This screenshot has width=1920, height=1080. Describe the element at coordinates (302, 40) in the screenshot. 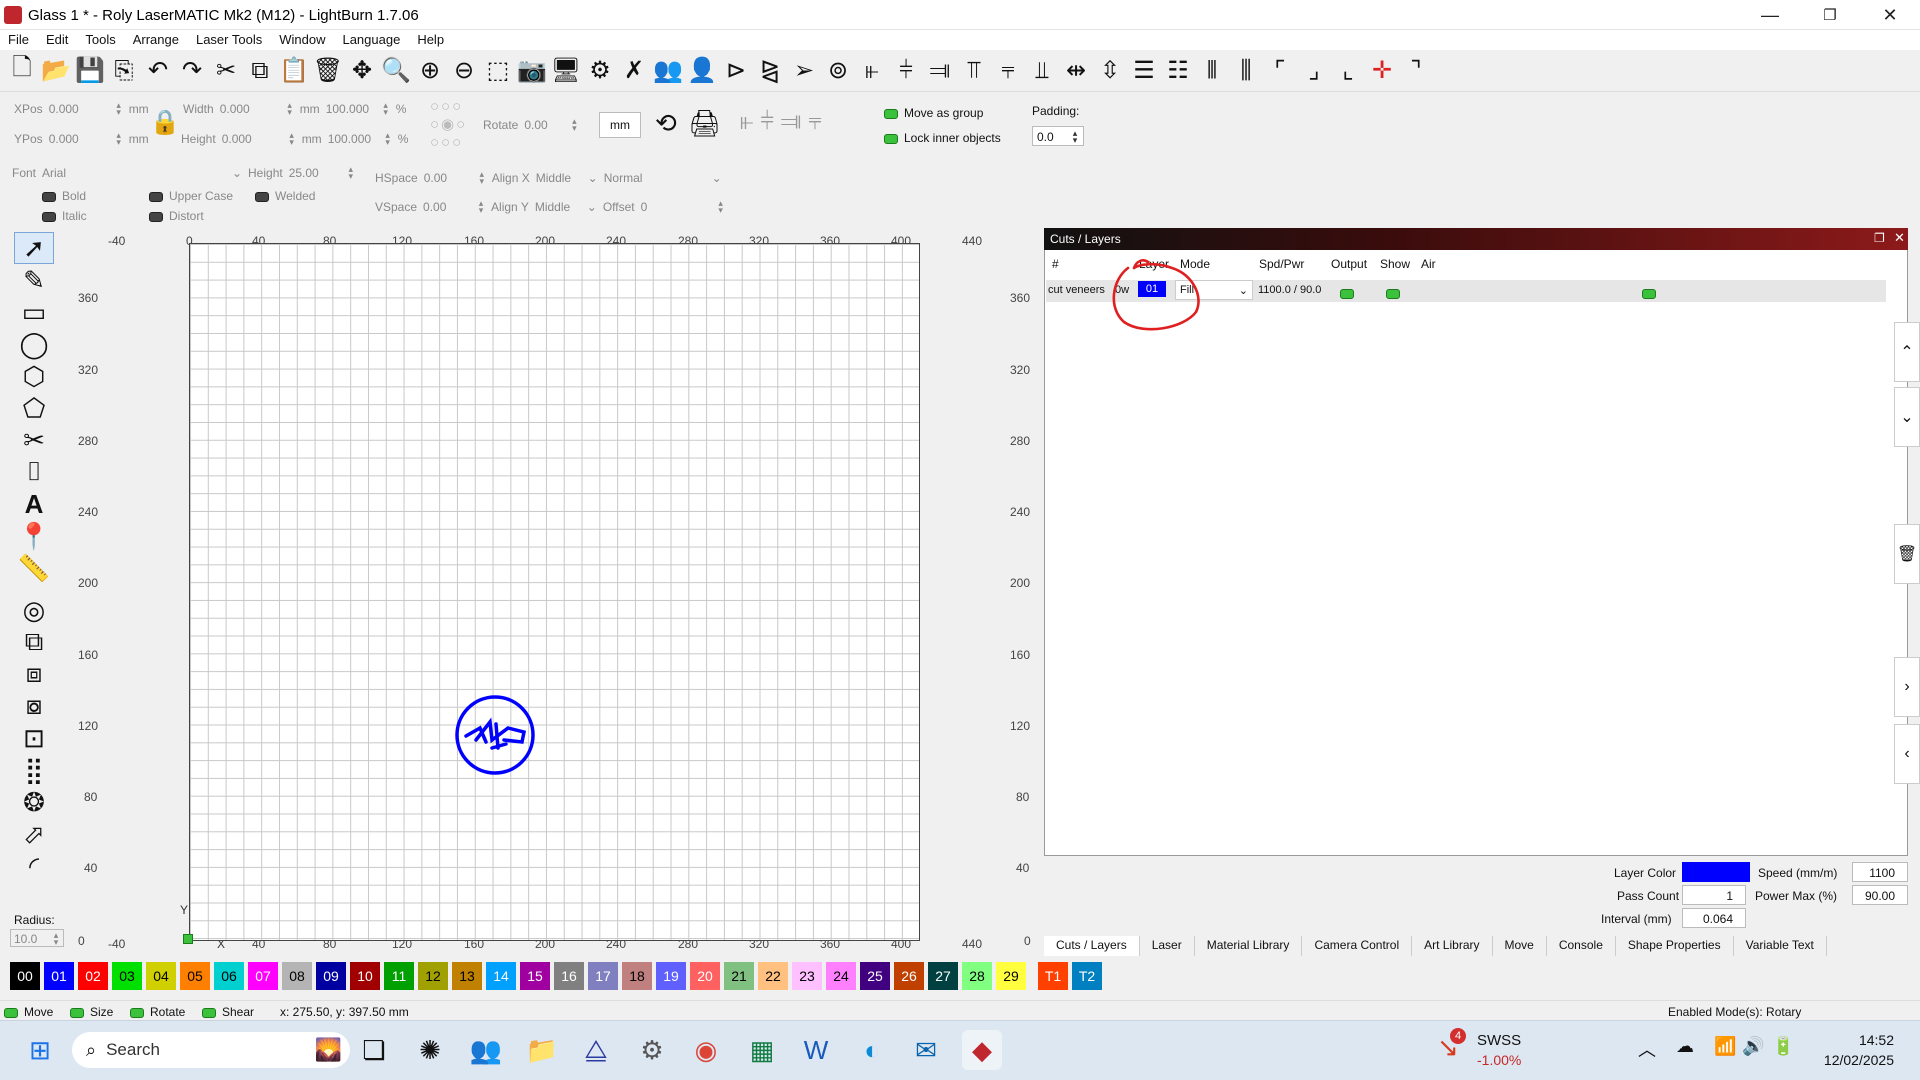

I see `menu-window: Window` at that location.